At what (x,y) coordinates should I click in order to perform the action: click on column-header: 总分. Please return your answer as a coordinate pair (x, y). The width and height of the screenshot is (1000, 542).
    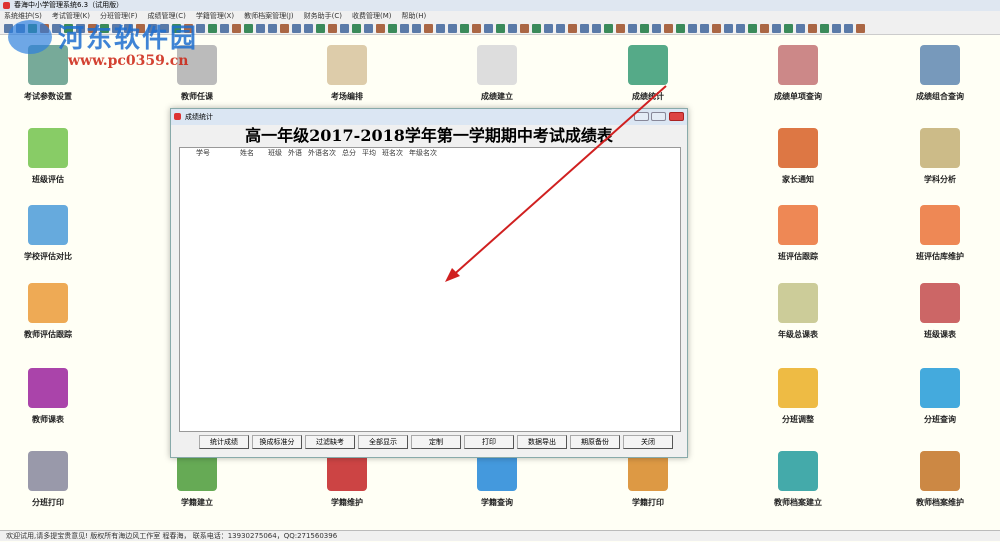
    Looking at the image, I should click on (349, 153).